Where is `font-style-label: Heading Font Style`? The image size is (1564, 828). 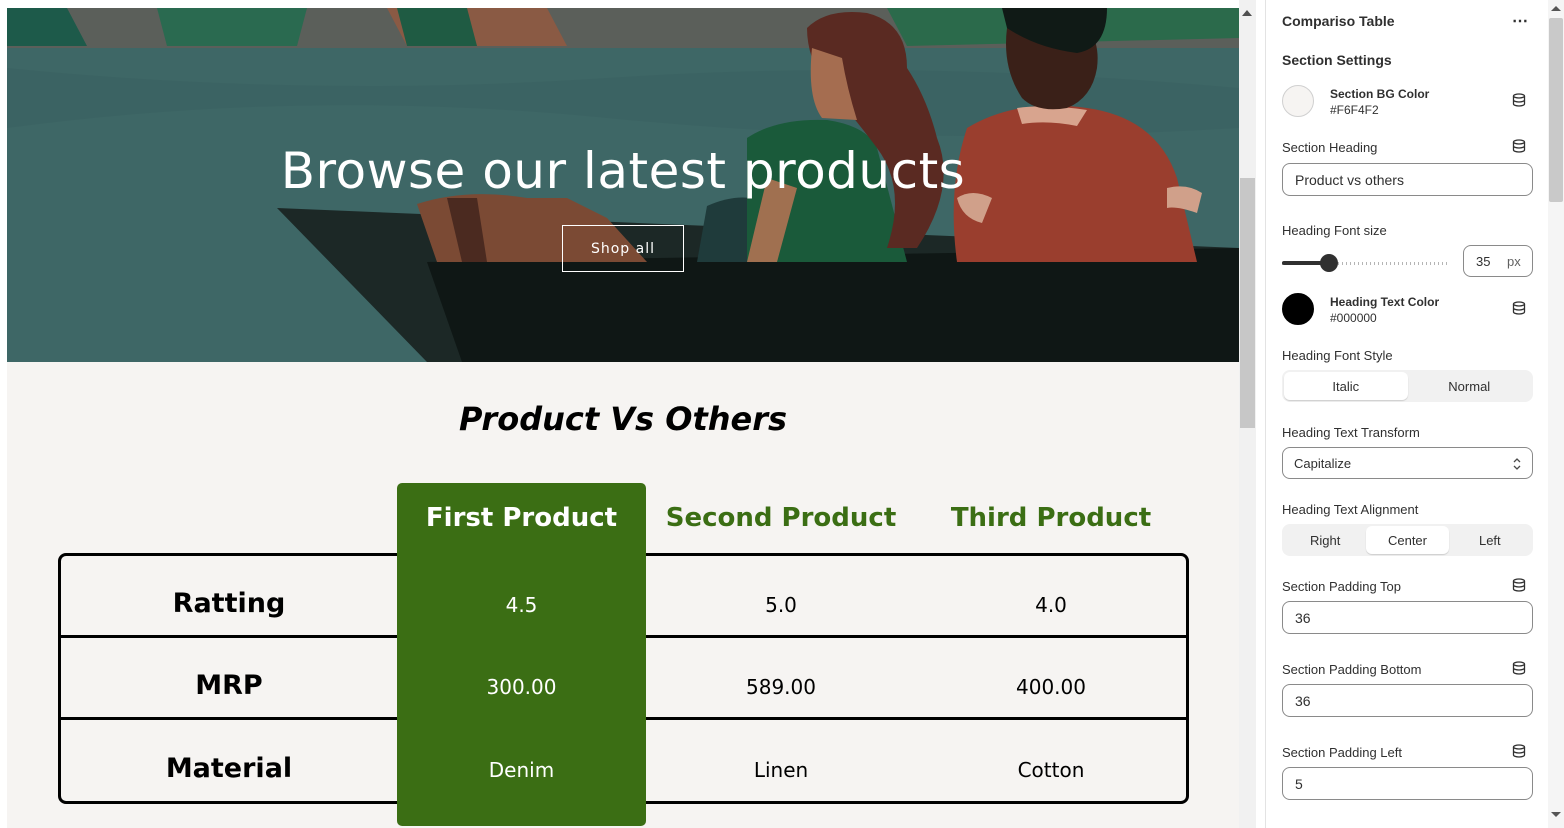
font-style-label: Heading Font Style is located at coordinates (1337, 355).